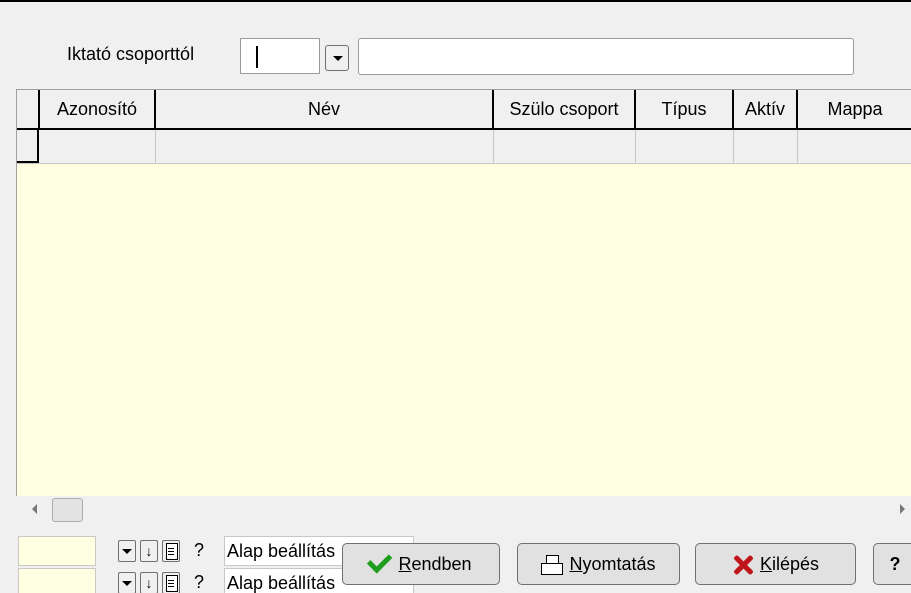 This screenshot has width=911, height=593. I want to click on printer-icon, so click(552, 565).